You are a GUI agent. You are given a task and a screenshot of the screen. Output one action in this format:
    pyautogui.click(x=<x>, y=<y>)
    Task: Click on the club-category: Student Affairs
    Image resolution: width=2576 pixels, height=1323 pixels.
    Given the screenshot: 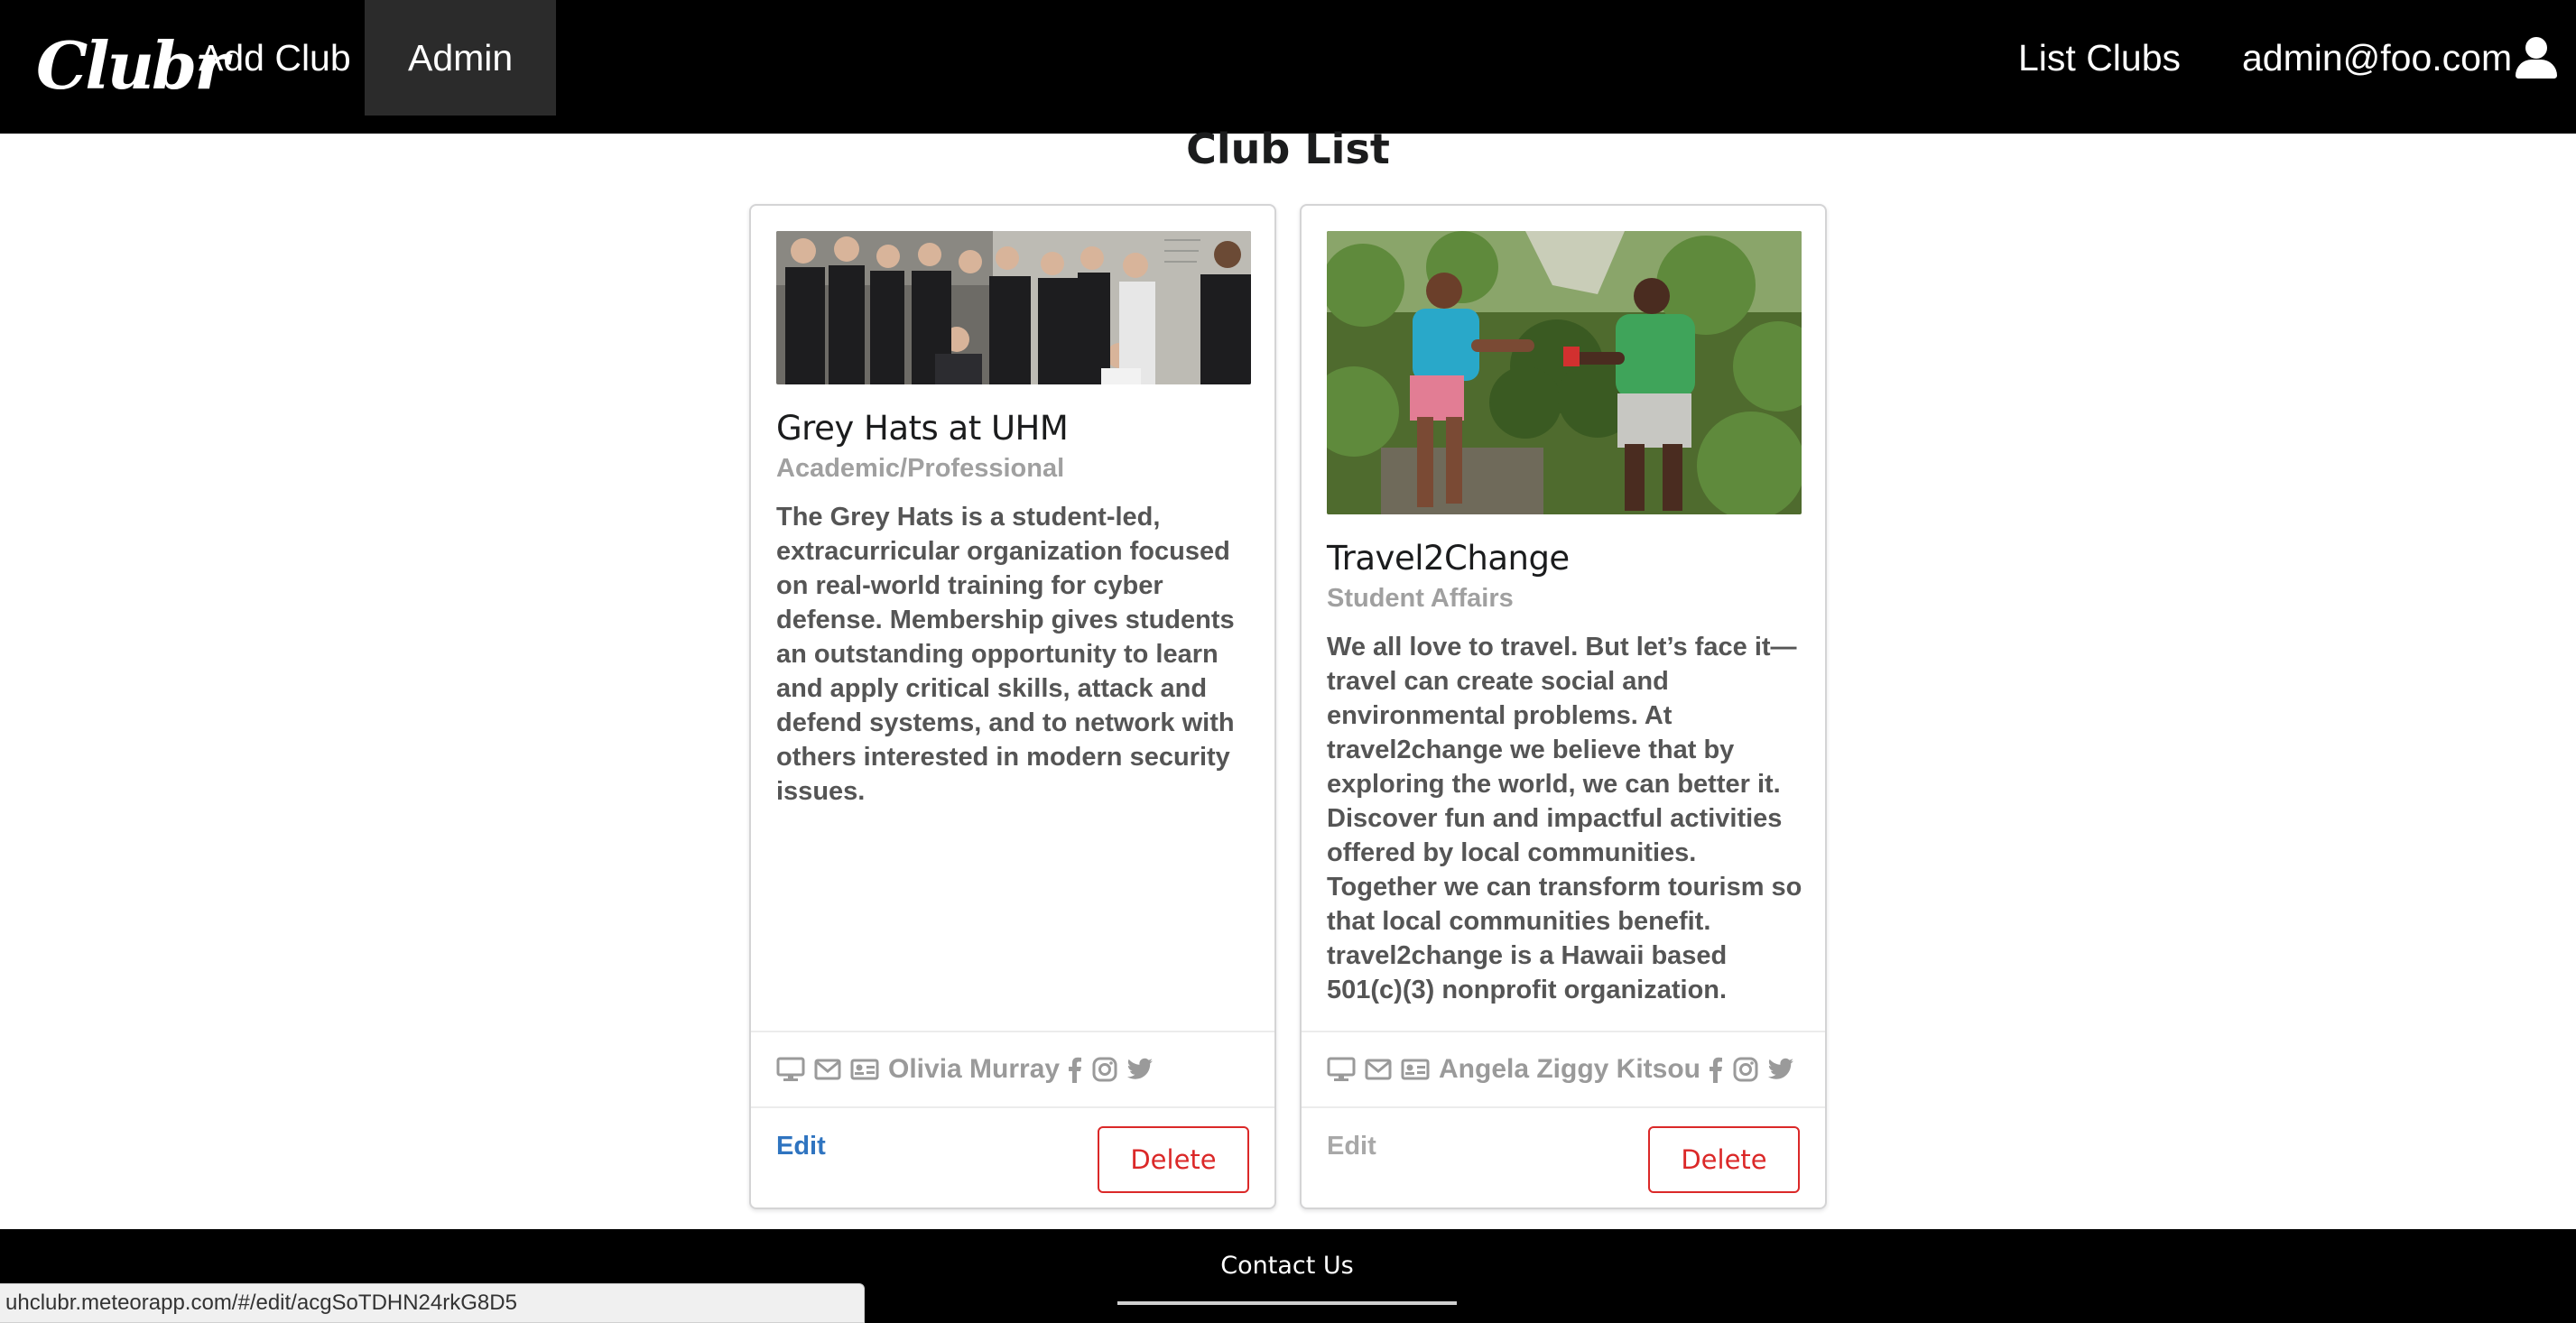 What is the action you would take?
    pyautogui.click(x=1421, y=598)
    